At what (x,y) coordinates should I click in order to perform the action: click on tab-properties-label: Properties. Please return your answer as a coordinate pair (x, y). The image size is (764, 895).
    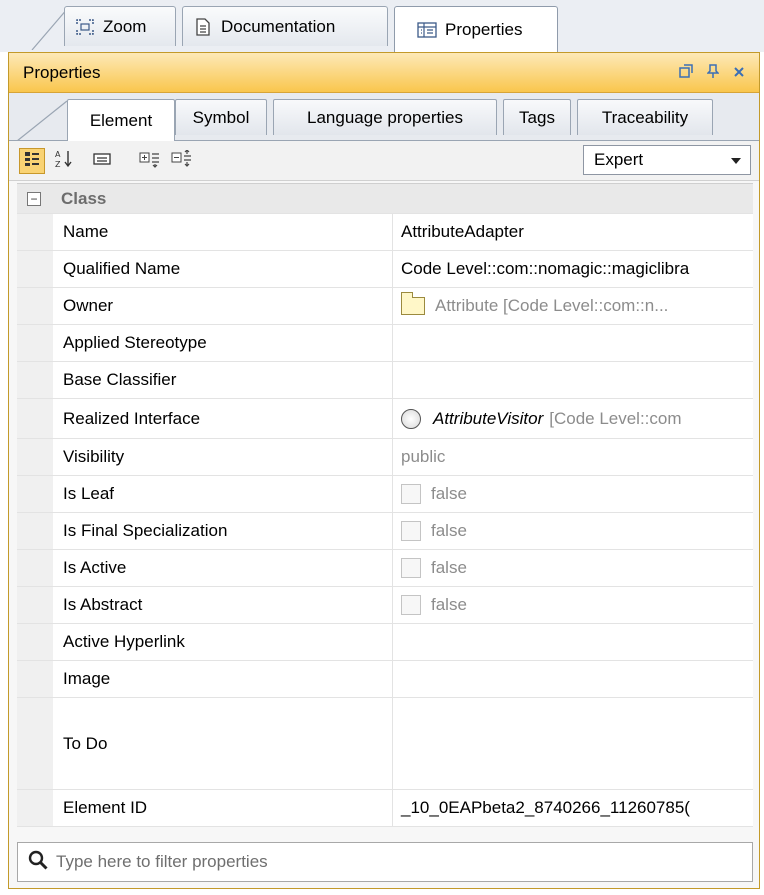
    Looking at the image, I should click on (484, 29).